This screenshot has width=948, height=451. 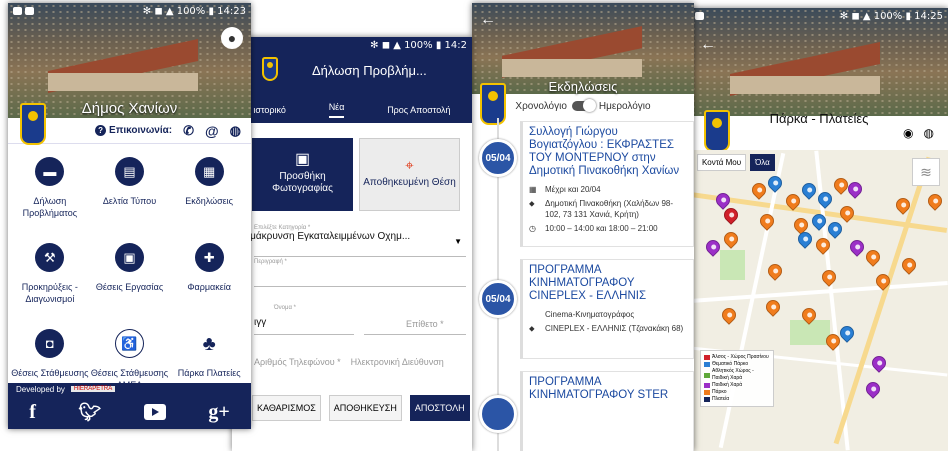 What do you see at coordinates (762, 162) in the screenshot?
I see `filter-all: Όλα` at bounding box center [762, 162].